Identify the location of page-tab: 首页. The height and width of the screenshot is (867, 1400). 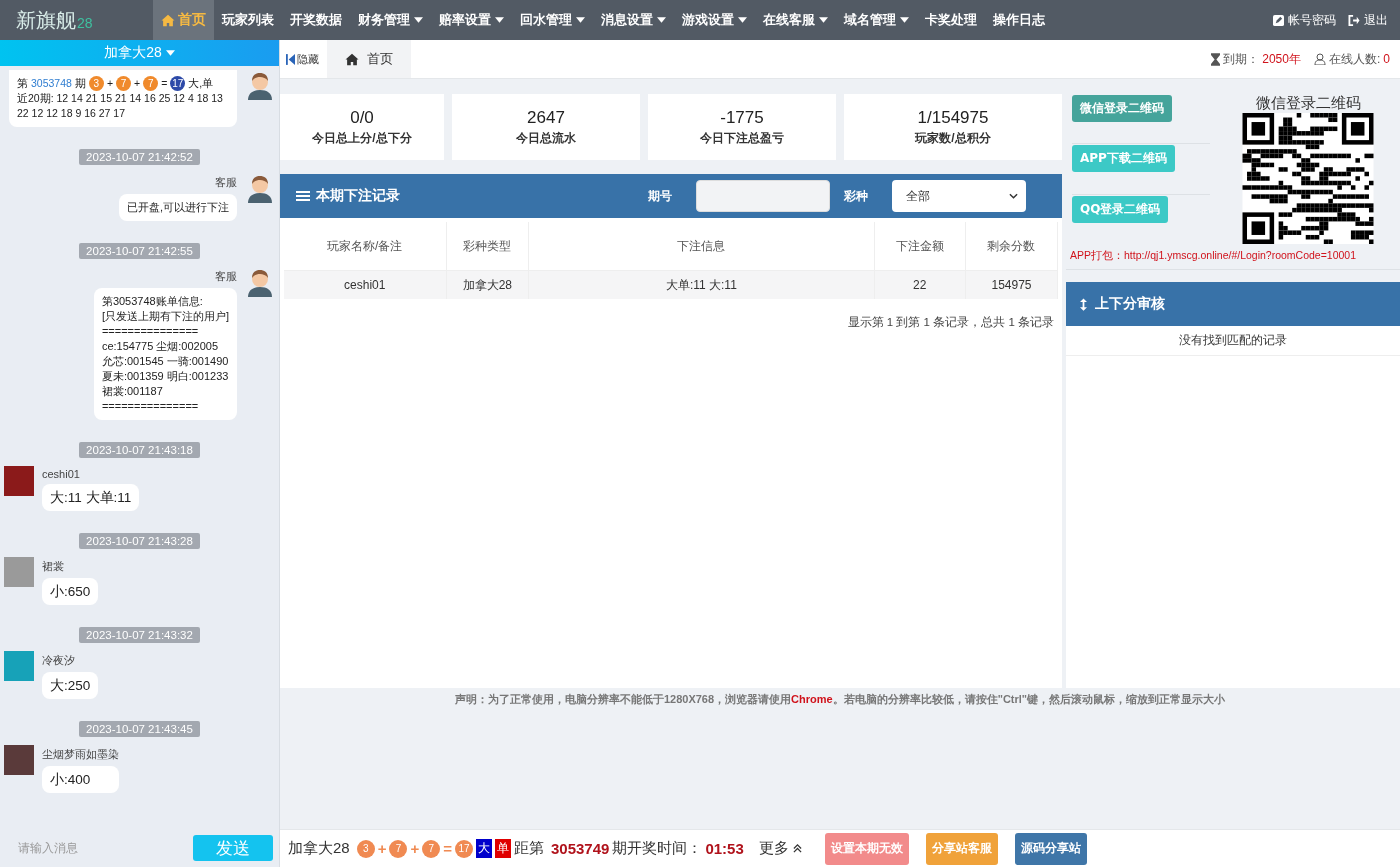
(369, 59).